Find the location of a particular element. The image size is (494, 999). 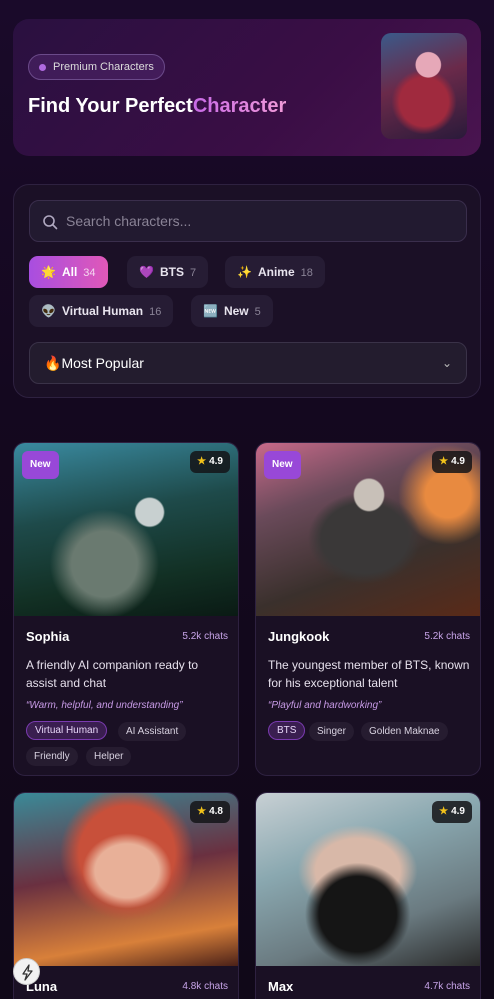

rating-value: 4.8 is located at coordinates (216, 811).